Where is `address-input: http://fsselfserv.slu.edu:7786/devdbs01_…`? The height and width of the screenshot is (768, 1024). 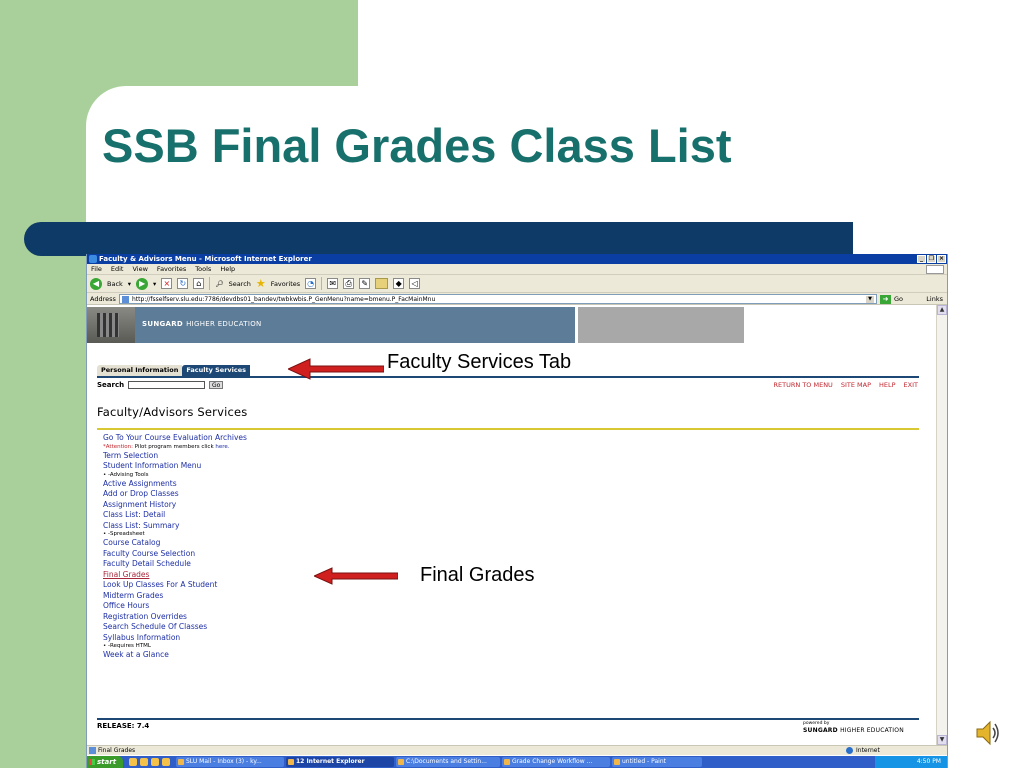
address-input: http://fsselfserv.slu.edu:7786/devdbs01_… is located at coordinates (498, 299).